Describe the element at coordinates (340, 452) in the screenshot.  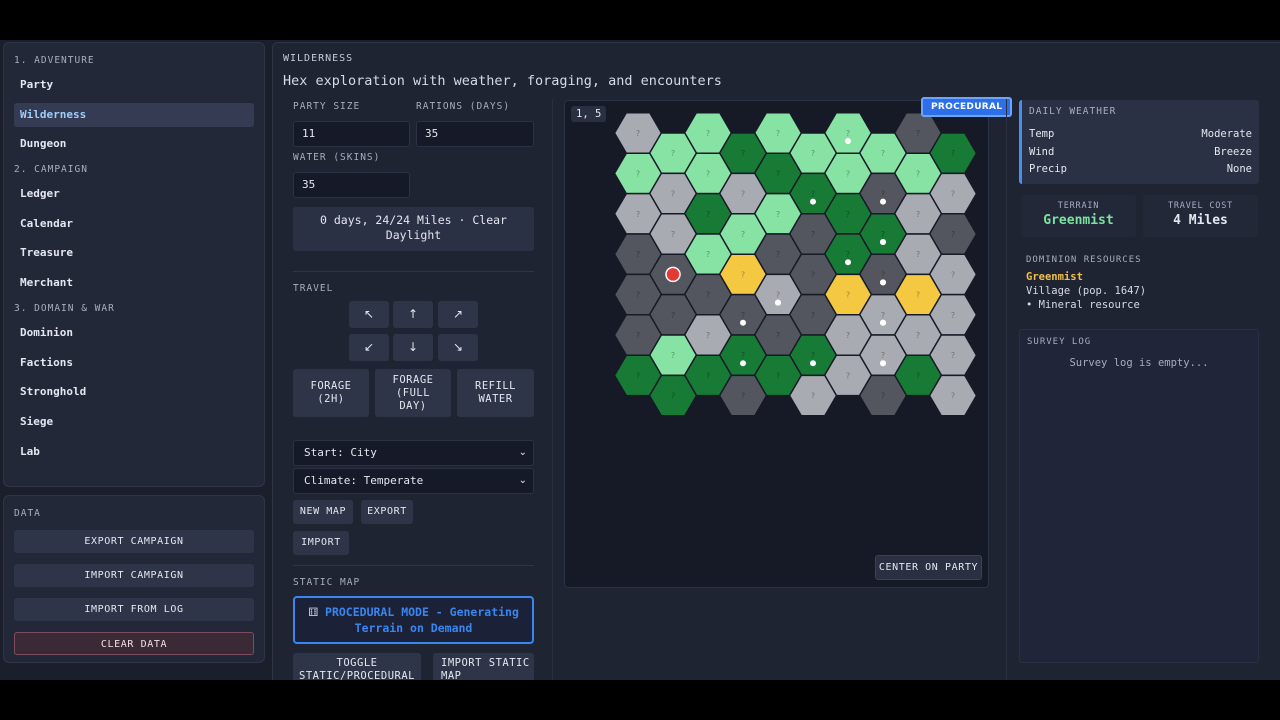
I see `start-select-value: Start: City` at that location.